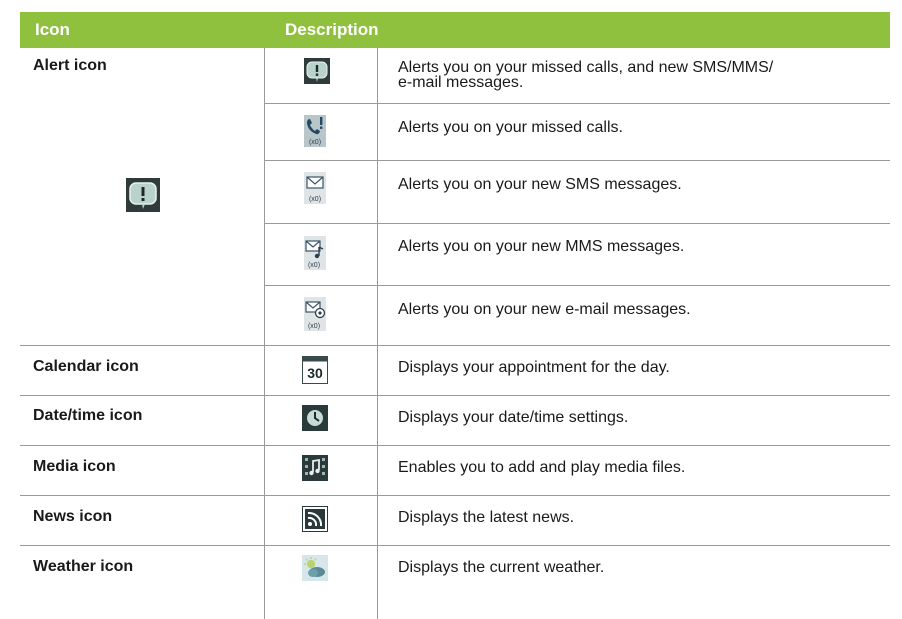 Image resolution: width=902 pixels, height=619 pixels. Describe the element at coordinates (544, 309) in the screenshot. I see `description-email: Alerts you on your new e-mail messages.` at that location.